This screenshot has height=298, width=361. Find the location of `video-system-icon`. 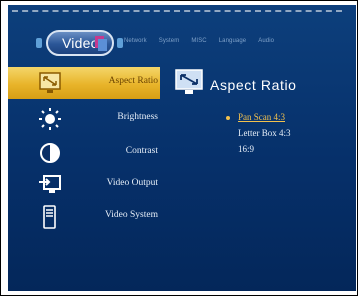

video-system-icon is located at coordinates (49, 217).